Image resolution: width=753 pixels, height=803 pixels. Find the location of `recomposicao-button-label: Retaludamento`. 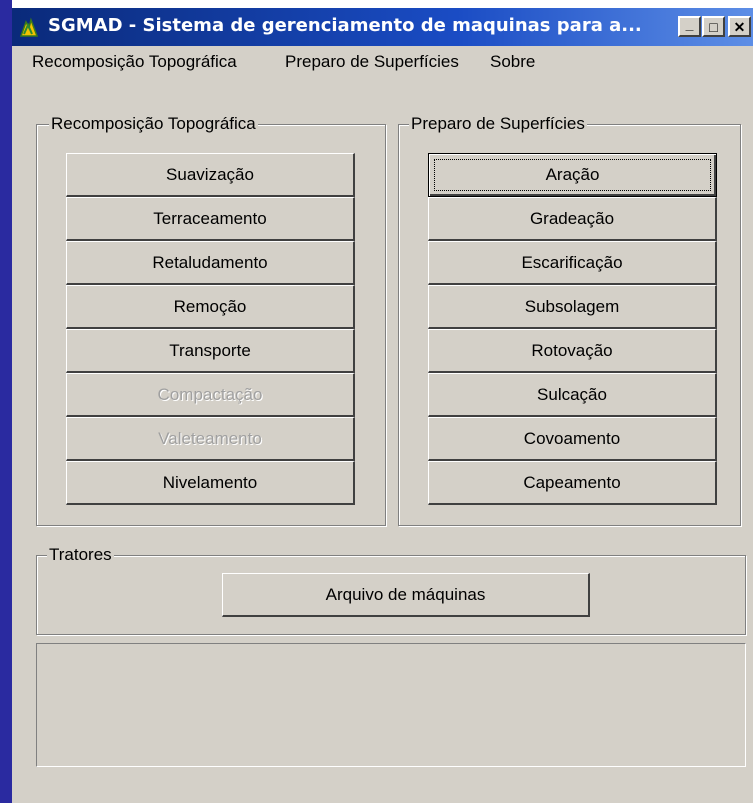

recomposicao-button-label: Retaludamento is located at coordinates (210, 262).